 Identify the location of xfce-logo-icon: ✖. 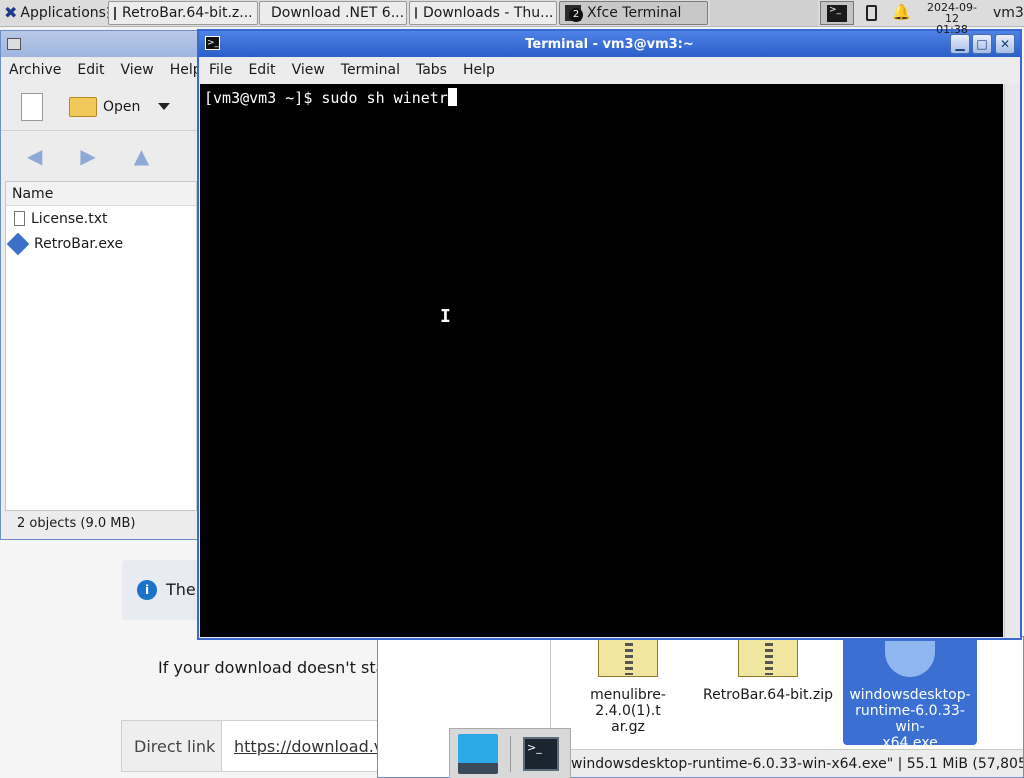
(11, 12).